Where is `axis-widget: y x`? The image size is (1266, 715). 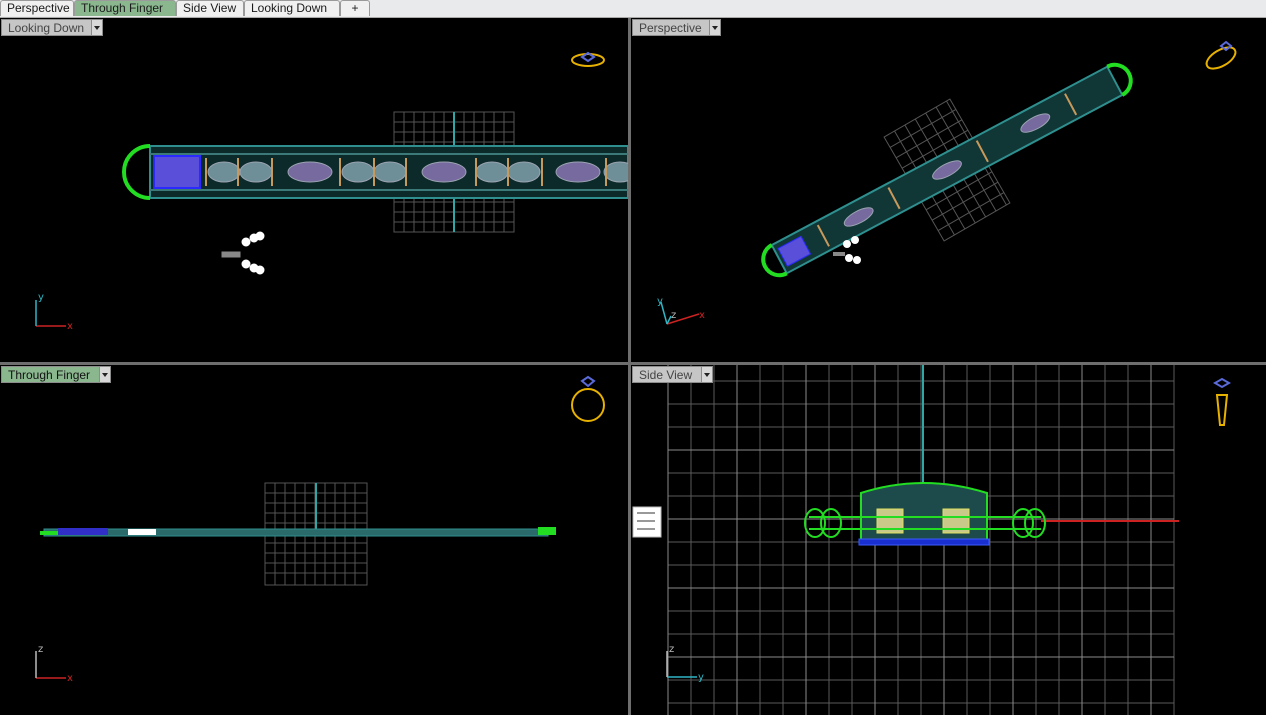 axis-widget: y x is located at coordinates (54, 312).